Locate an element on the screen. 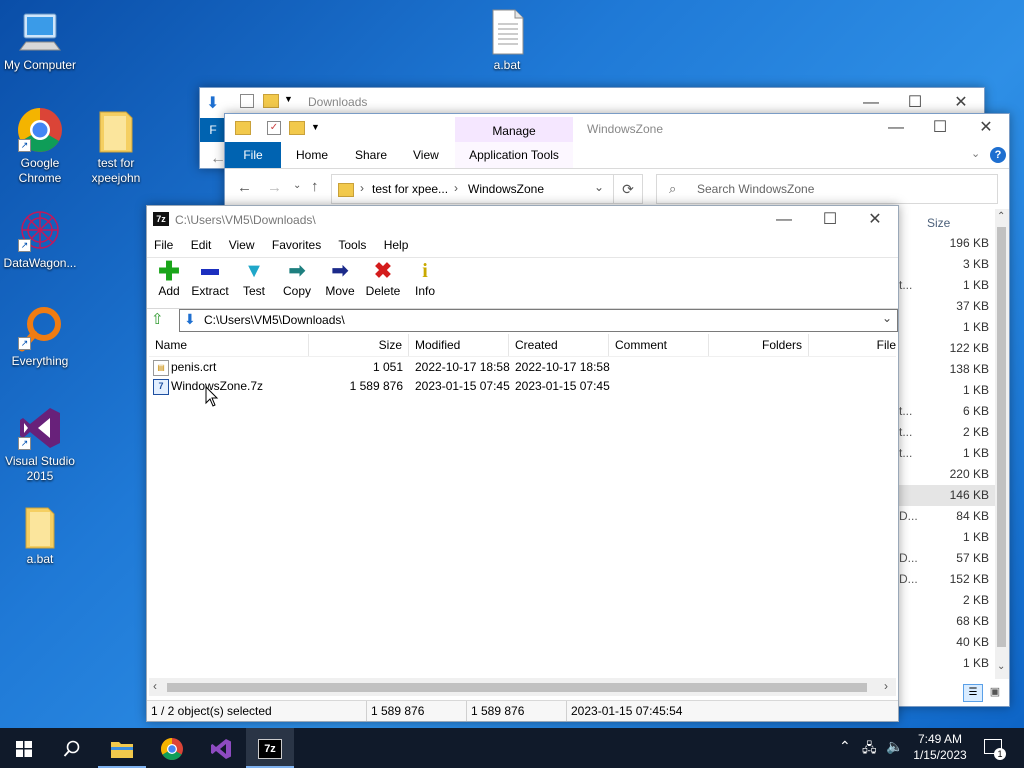  large-icons-view-icon: ▣ is located at coordinates (995, 692).